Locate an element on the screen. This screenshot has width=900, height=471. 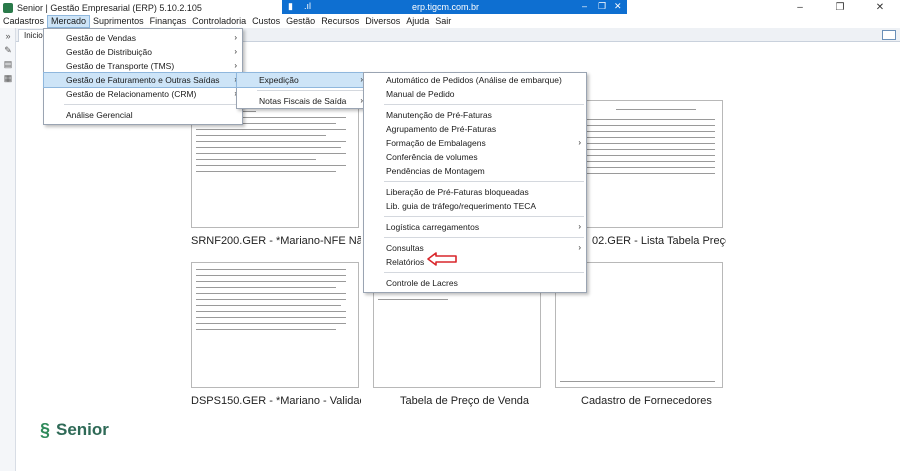
menu-item-label: Consultas is located at coordinates (405, 248).